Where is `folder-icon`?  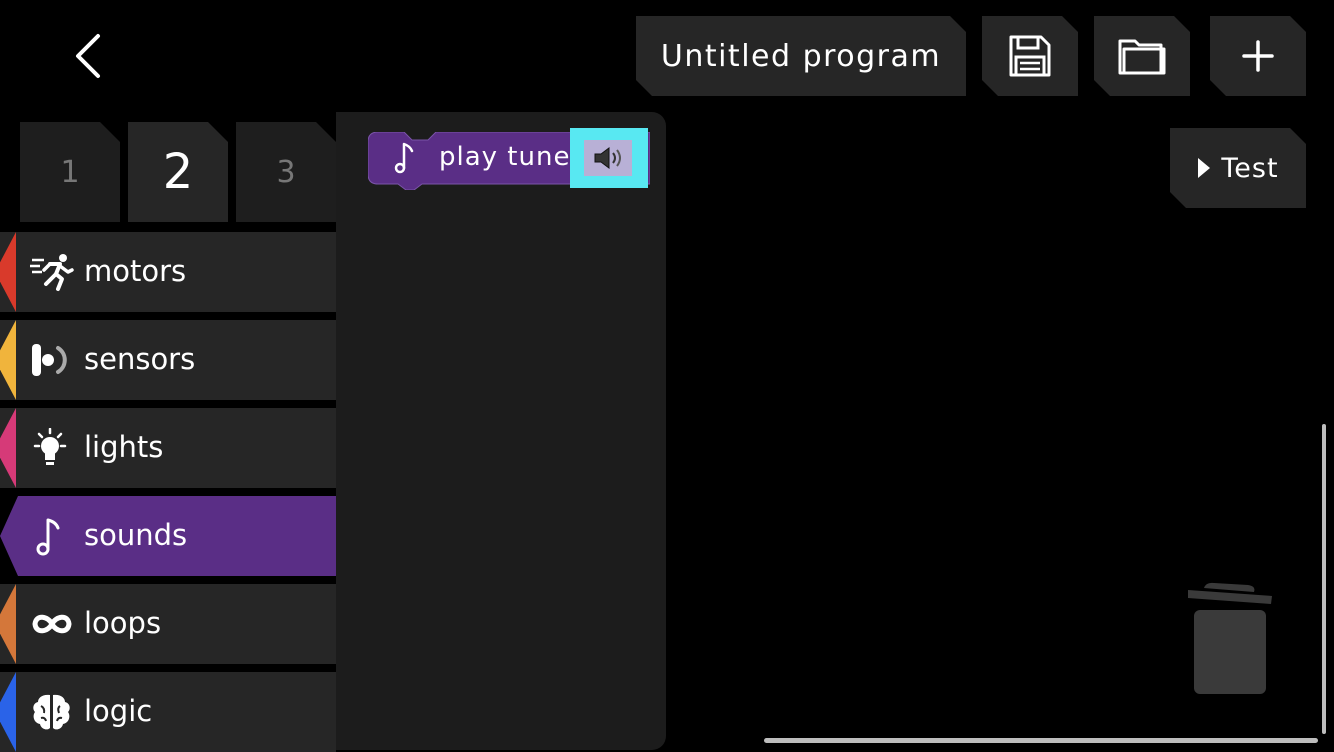 folder-icon is located at coordinates (1142, 56).